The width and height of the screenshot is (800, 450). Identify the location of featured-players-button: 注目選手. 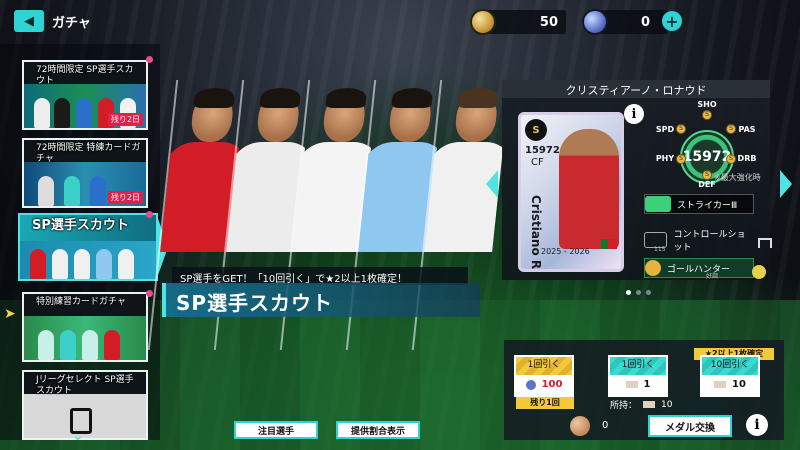
(276, 430).